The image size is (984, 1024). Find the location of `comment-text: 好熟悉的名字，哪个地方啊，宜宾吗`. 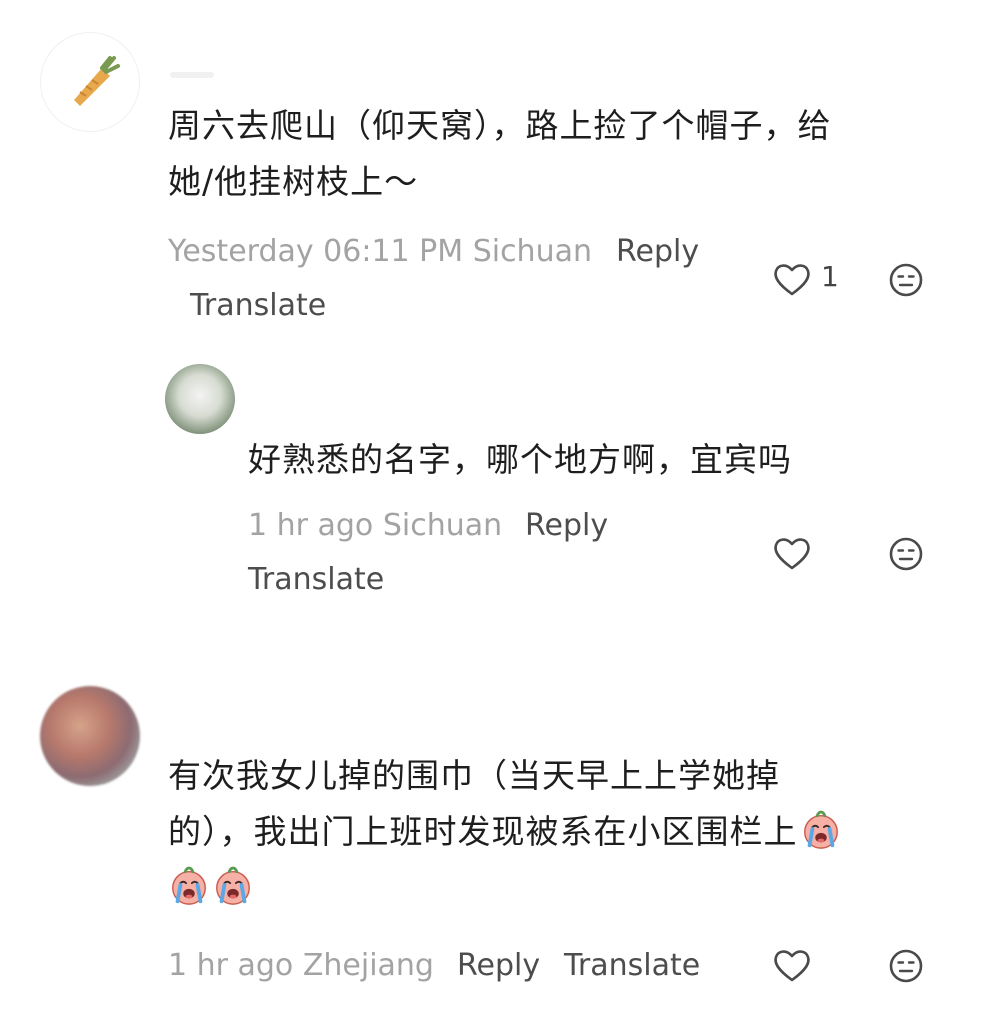

comment-text: 好熟悉的名字，哪个地方啊，宜宾吗 is located at coordinates (588, 460).